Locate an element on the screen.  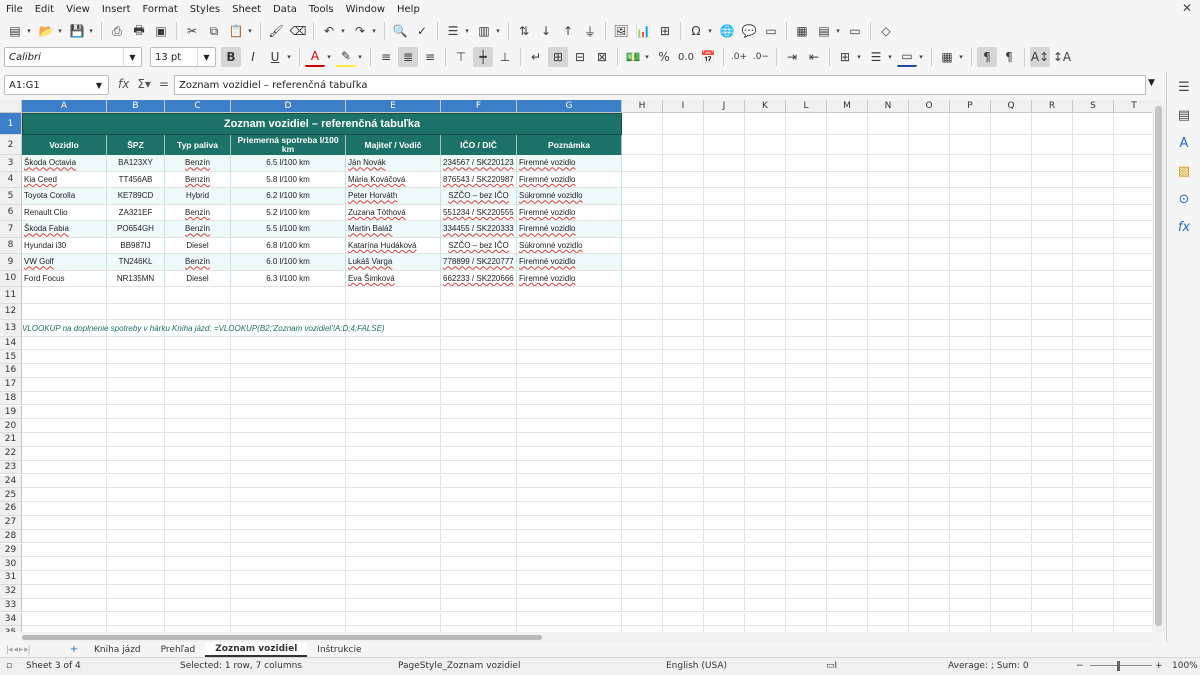
menu-edit: Edit is located at coordinates (44, 9).